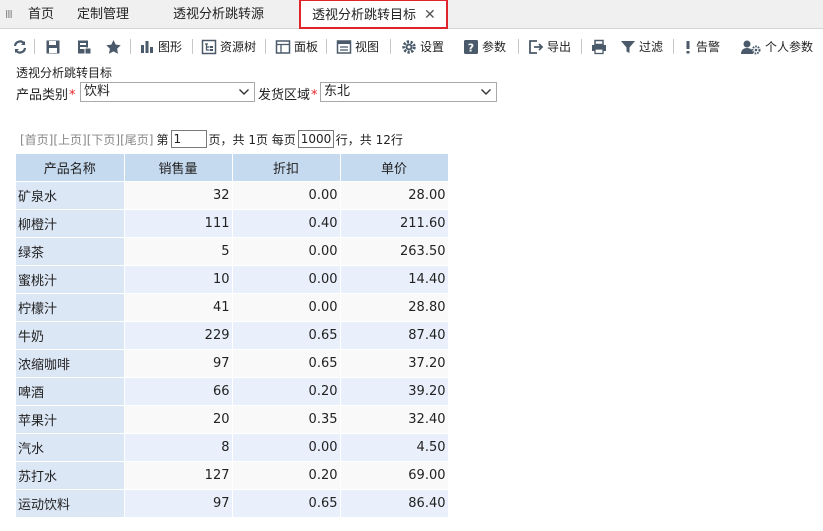  I want to click on cell-sales-volume: 66, so click(178, 391).